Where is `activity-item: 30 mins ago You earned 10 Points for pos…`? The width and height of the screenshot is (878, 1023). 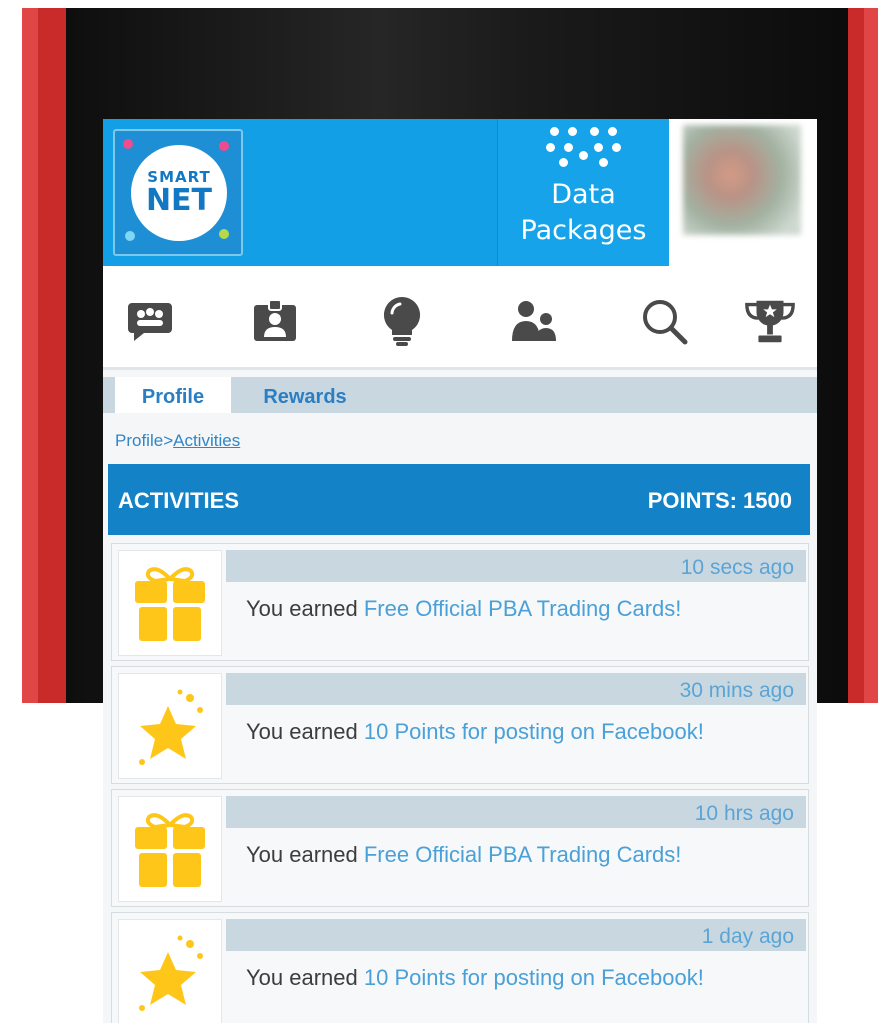
activity-item: 30 mins ago You earned 10 Points for pos… is located at coordinates (460, 725).